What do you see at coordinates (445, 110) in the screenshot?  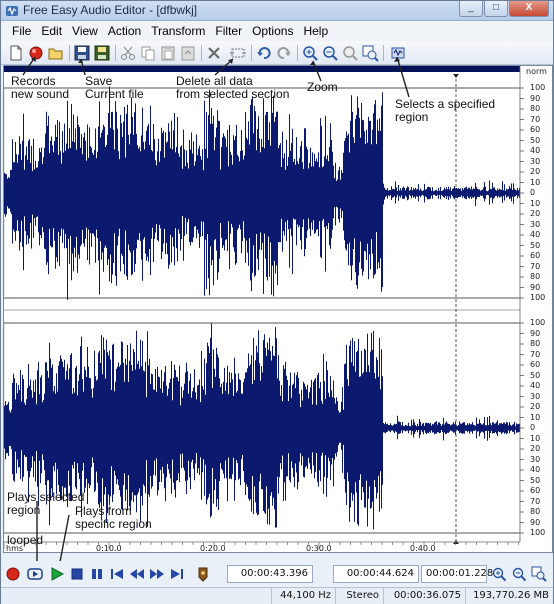 I see `annotation-select-region: Selects a specified region` at bounding box center [445, 110].